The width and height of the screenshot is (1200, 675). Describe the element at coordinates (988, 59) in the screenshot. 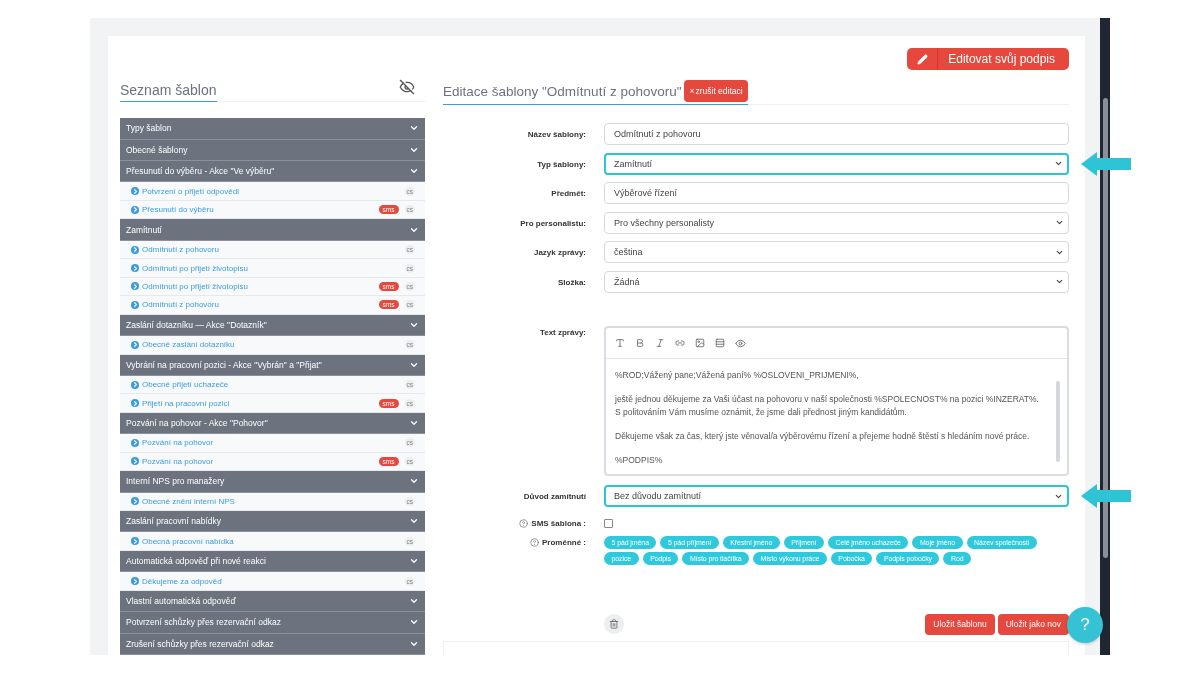

I see `edit-signature-button: Editovat svůj podpis` at that location.